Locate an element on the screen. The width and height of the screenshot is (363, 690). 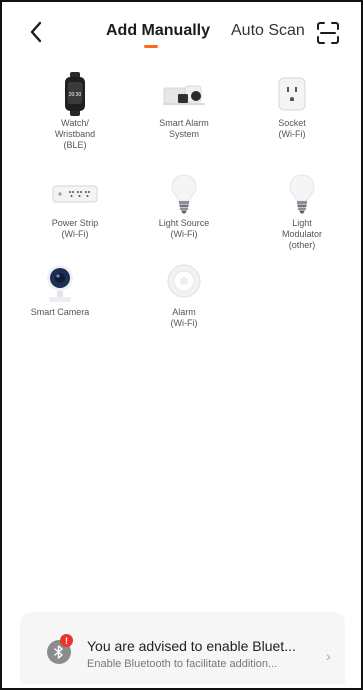
device-light-source: Light Source (Wi-Fi) is located at coordinates (184, 206).